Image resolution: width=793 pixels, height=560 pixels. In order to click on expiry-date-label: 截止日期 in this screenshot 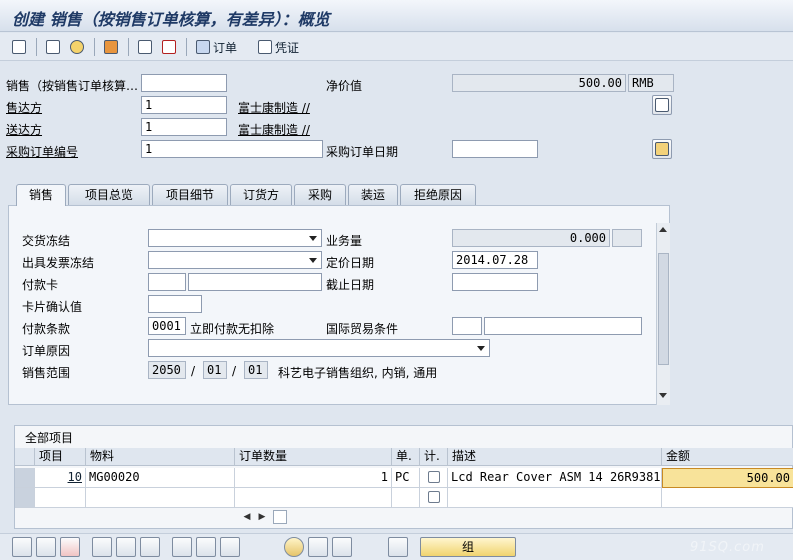, I will do `click(350, 285)`.